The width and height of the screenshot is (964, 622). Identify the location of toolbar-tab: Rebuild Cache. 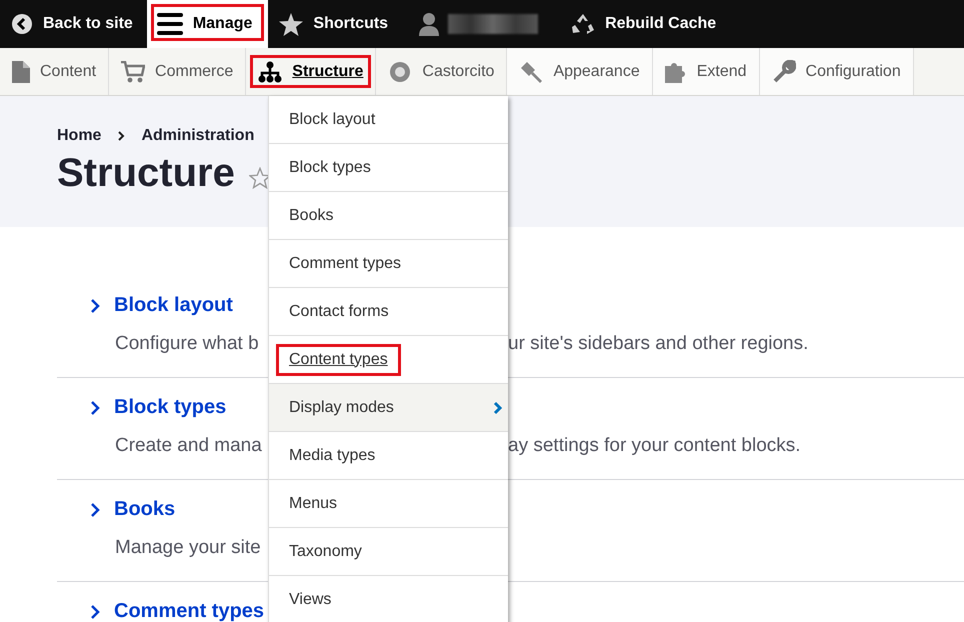
(645, 24).